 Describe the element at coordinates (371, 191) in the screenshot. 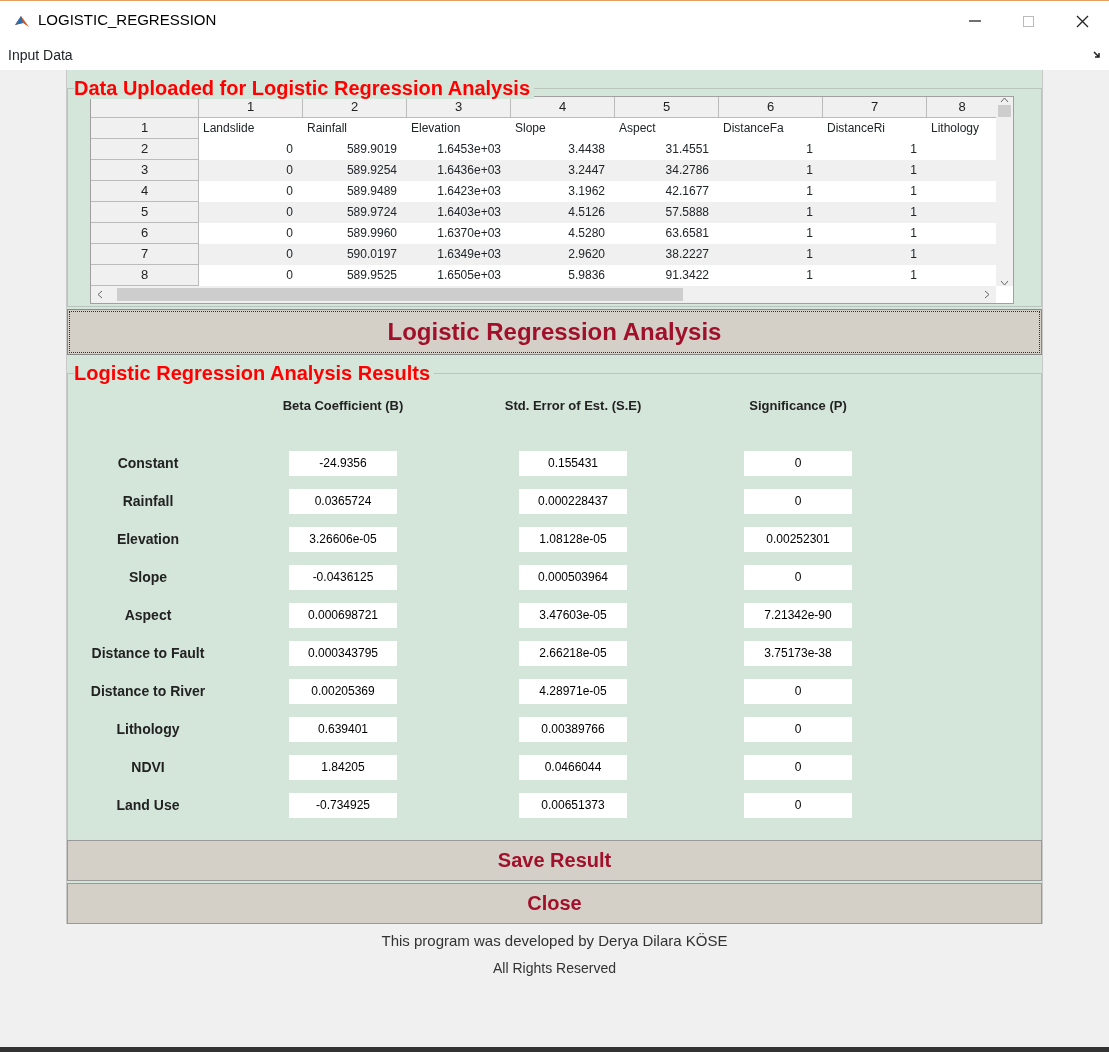

I see `table-cell-text: 589.9489` at that location.